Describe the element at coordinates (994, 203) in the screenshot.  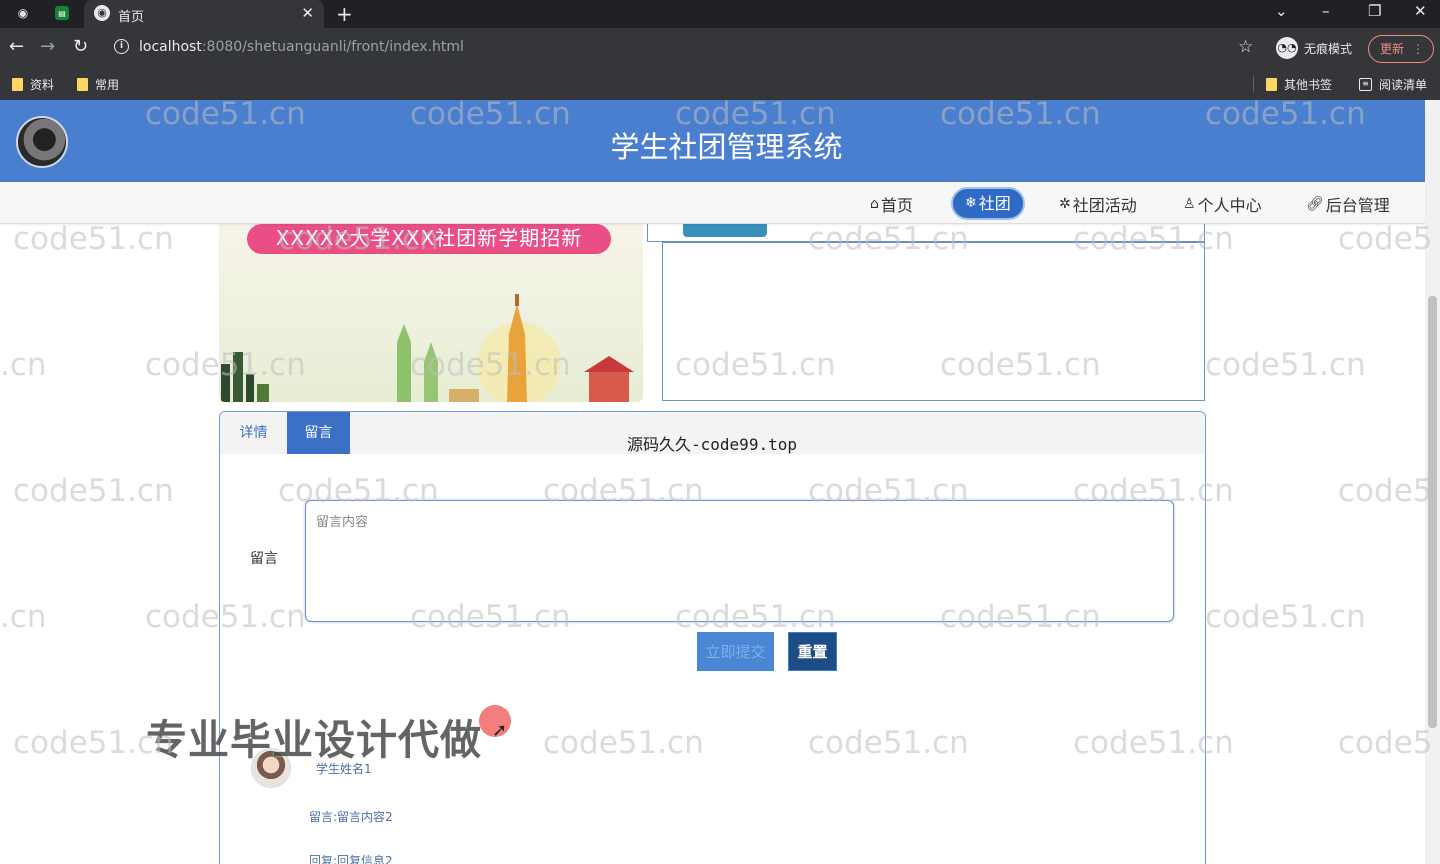
I see `nav-label: 社团` at that location.